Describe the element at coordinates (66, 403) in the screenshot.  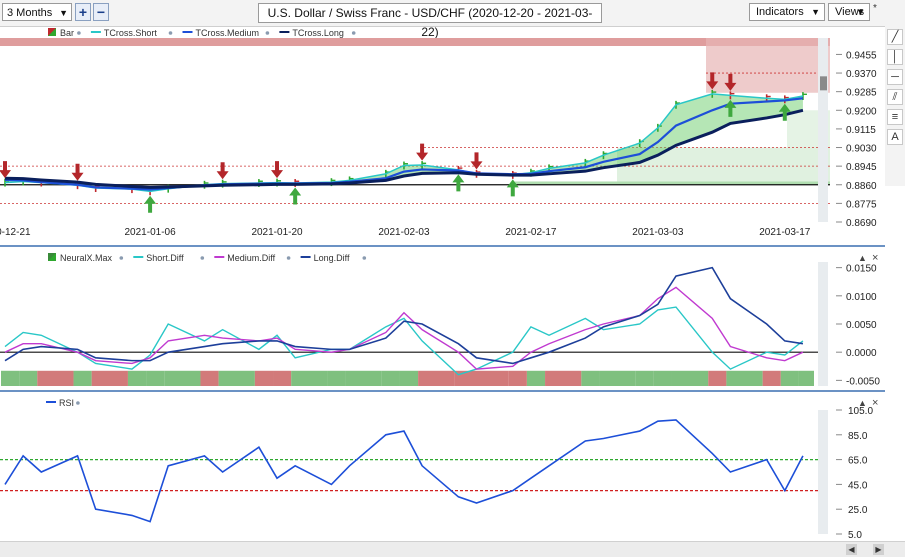
I see `legend-label-rsi: RSI` at that location.